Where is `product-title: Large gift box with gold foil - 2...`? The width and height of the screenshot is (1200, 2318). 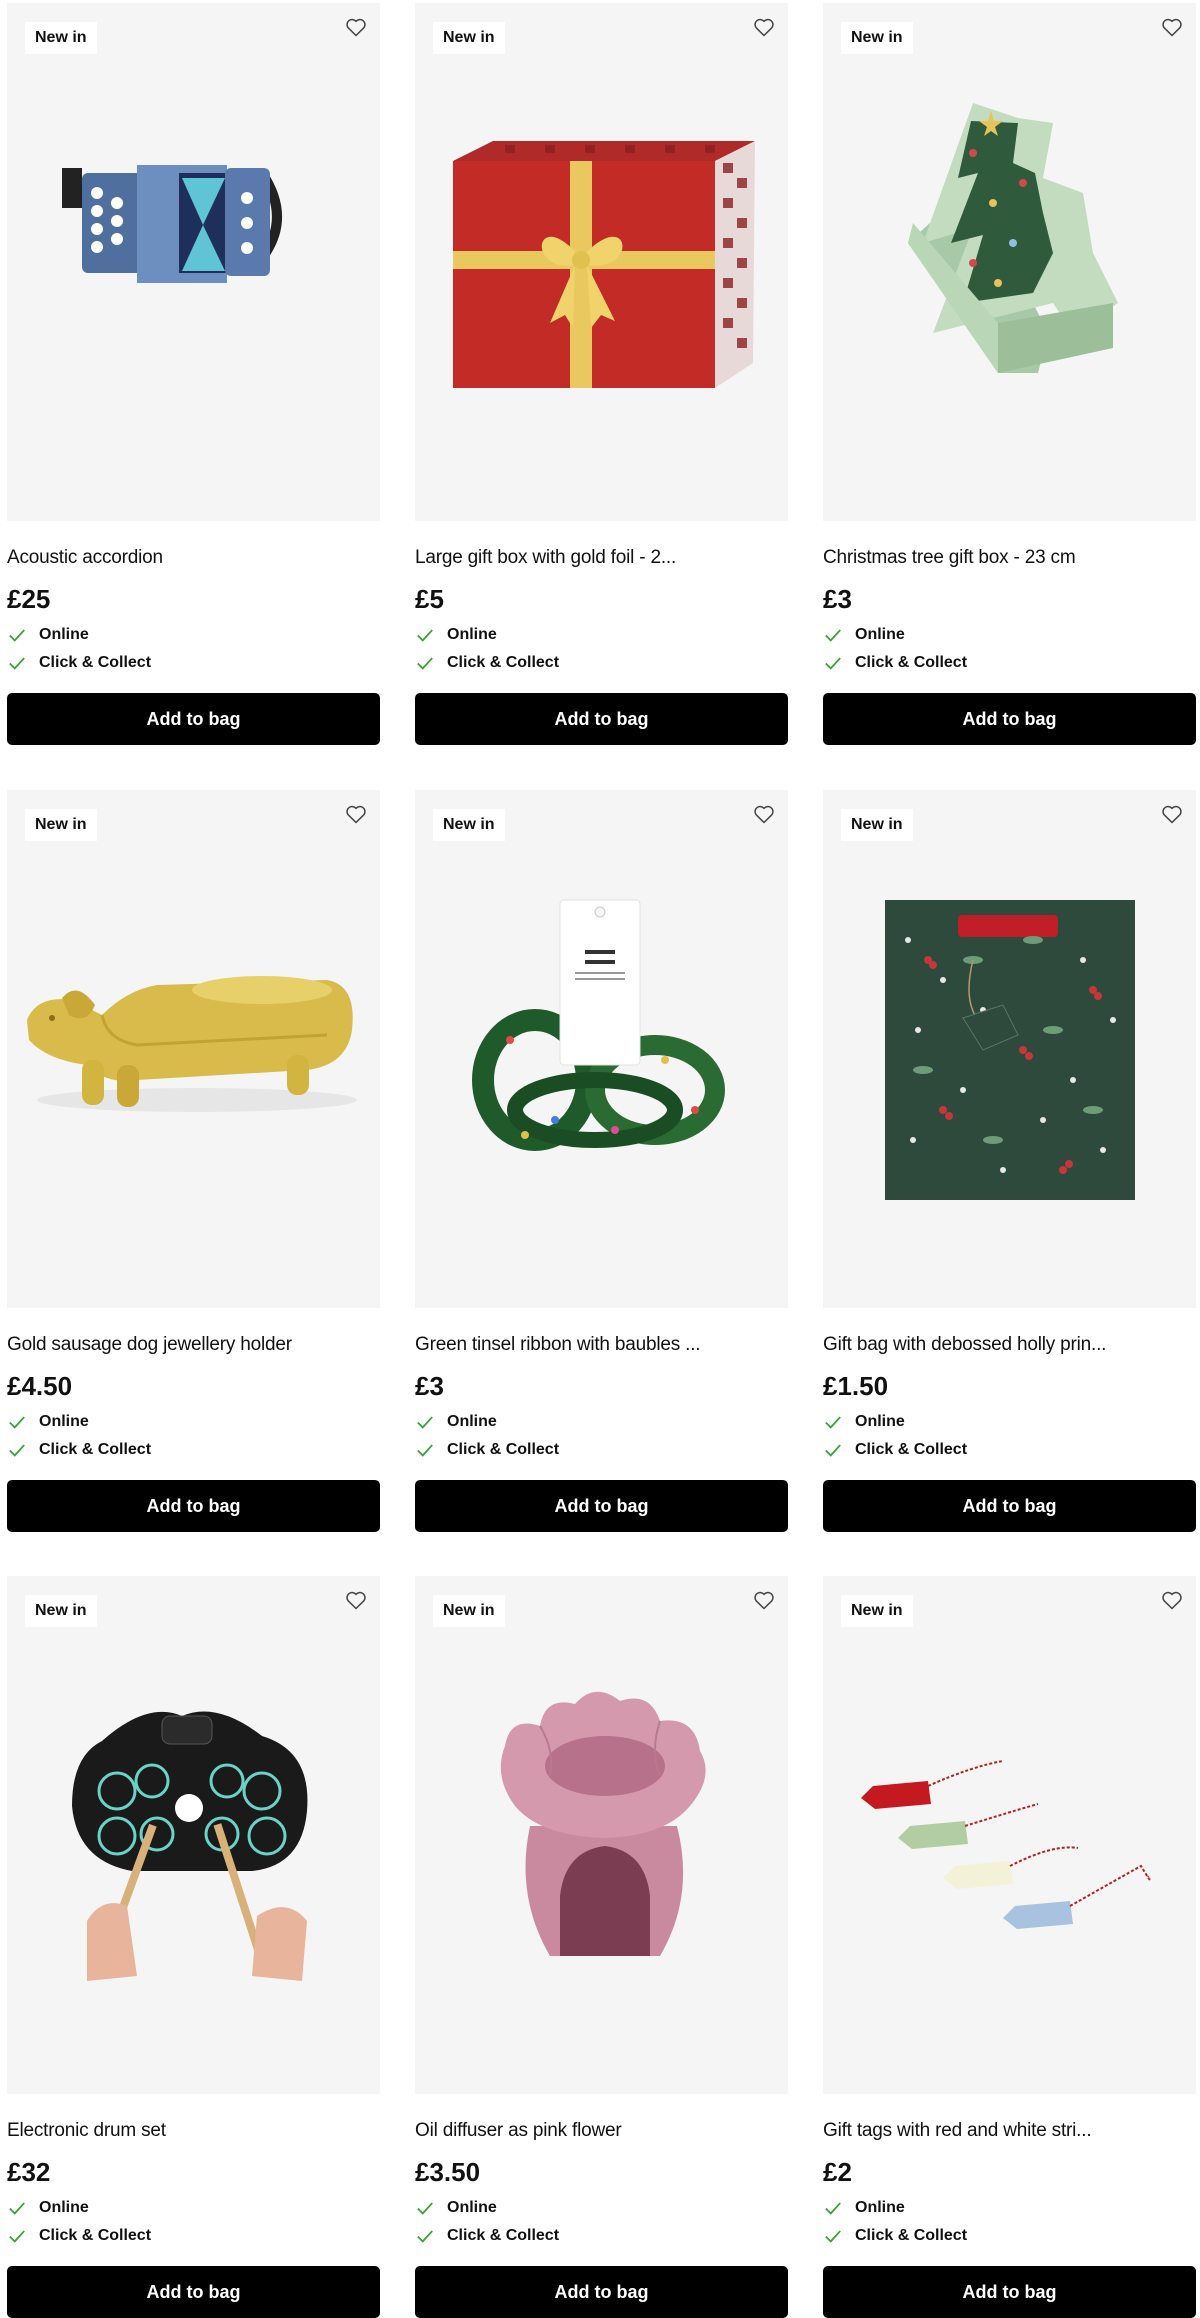 product-title: Large gift box with gold foil - 2... is located at coordinates (601, 558).